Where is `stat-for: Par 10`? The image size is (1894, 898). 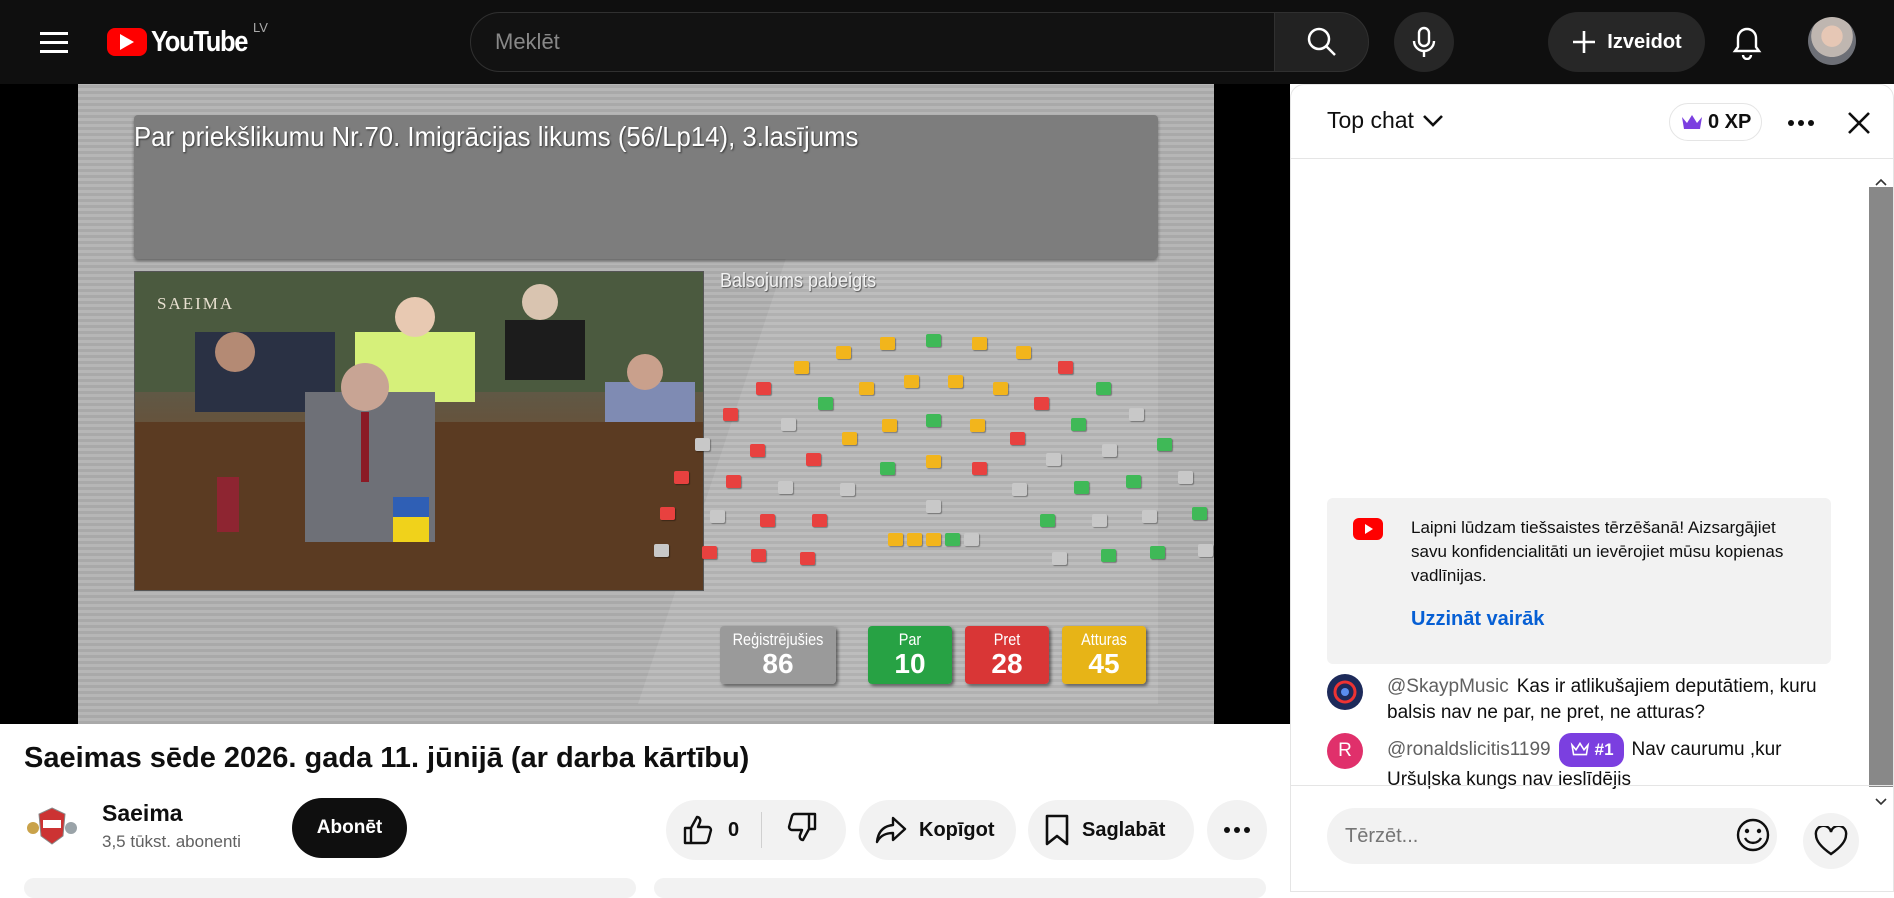 stat-for: Par 10 is located at coordinates (910, 655).